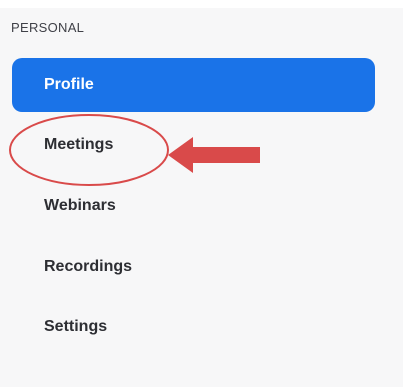  Describe the element at coordinates (193, 85) in the screenshot. I see `sidebar-item-profile: Profile` at that location.